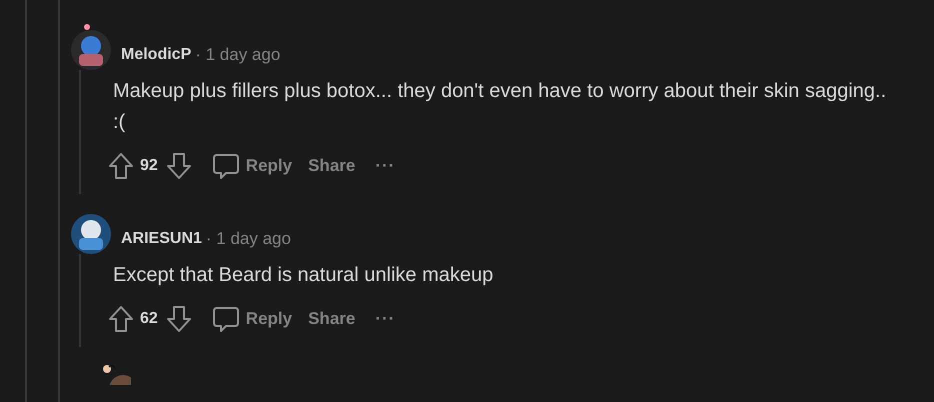 The height and width of the screenshot is (402, 934). Describe the element at coordinates (156, 55) in the screenshot. I see `author-name: MelodicP` at that location.